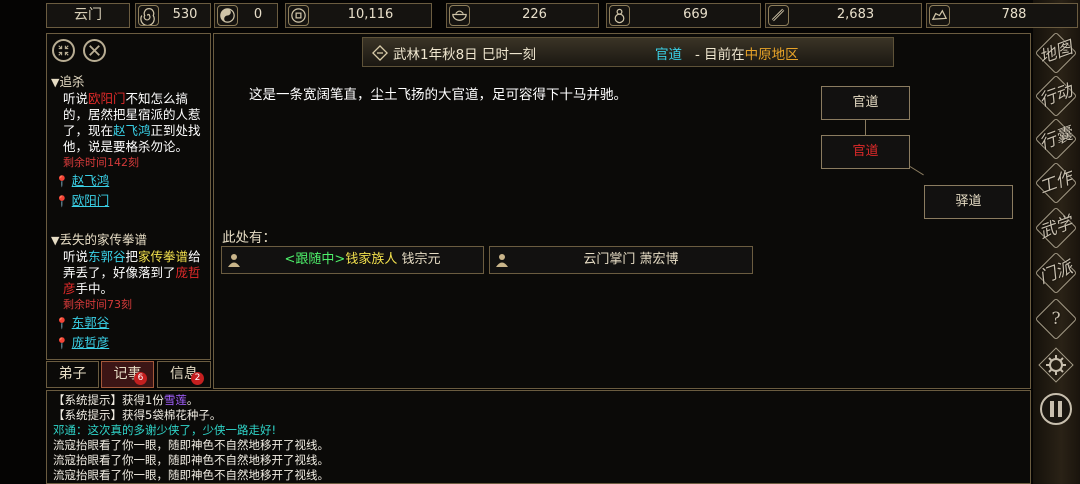 The height and width of the screenshot is (484, 1080). I want to click on sect-icon: 门派, so click(1056, 273).